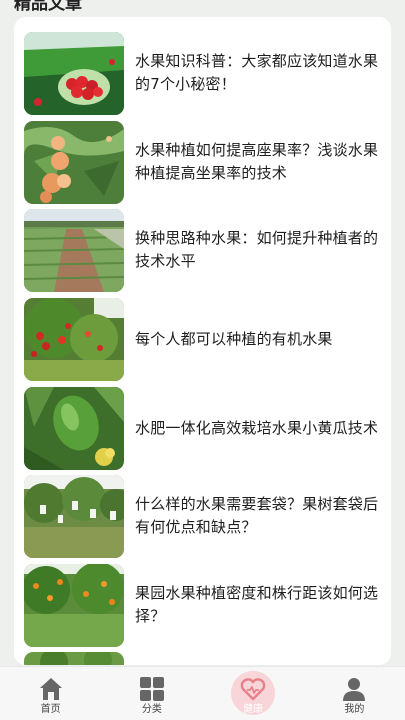 The height and width of the screenshot is (720, 405). What do you see at coordinates (50, 709) in the screenshot?
I see `tab-label: 首页` at bounding box center [50, 709].